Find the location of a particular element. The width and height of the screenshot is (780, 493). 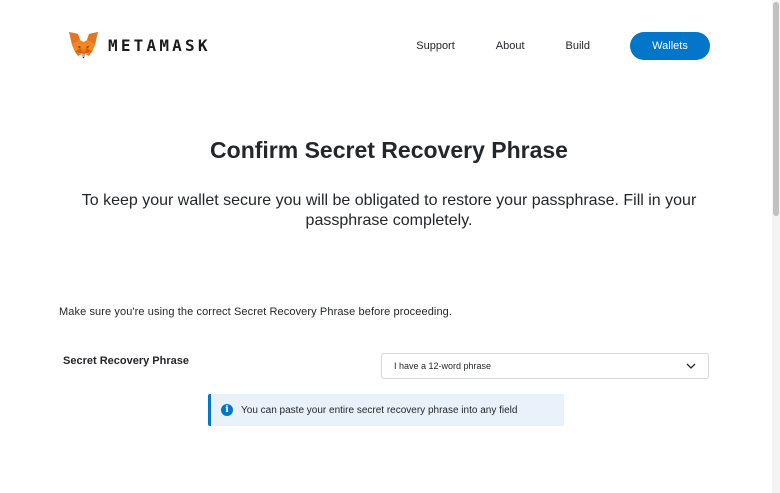

srp-label: Secret Recovery Phrase is located at coordinates (126, 361).